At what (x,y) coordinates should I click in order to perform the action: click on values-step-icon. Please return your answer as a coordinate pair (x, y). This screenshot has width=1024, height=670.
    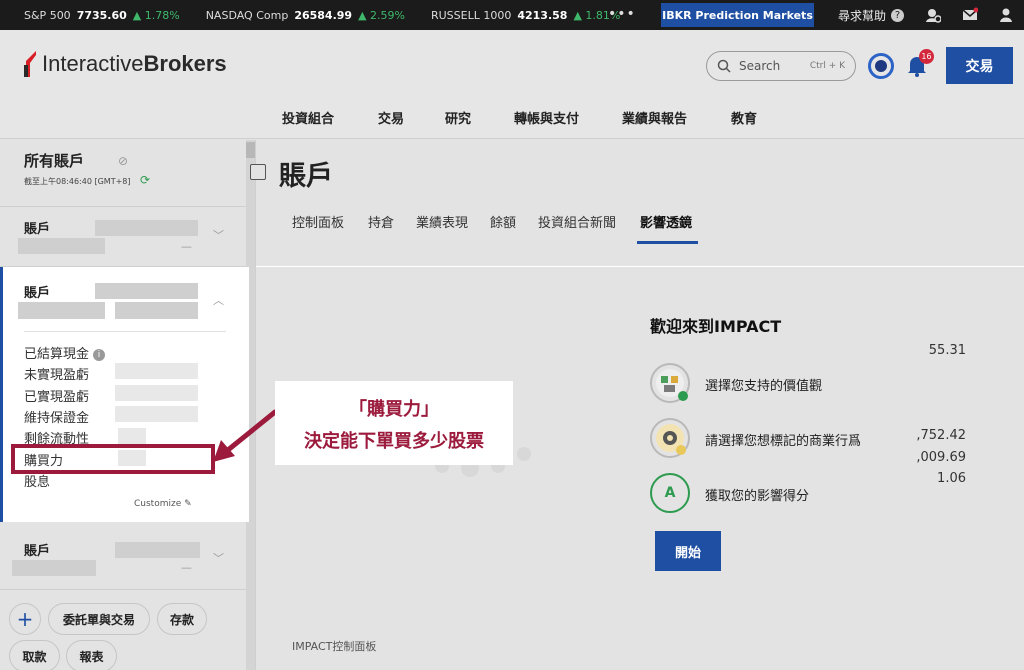
    Looking at the image, I should click on (670, 383).